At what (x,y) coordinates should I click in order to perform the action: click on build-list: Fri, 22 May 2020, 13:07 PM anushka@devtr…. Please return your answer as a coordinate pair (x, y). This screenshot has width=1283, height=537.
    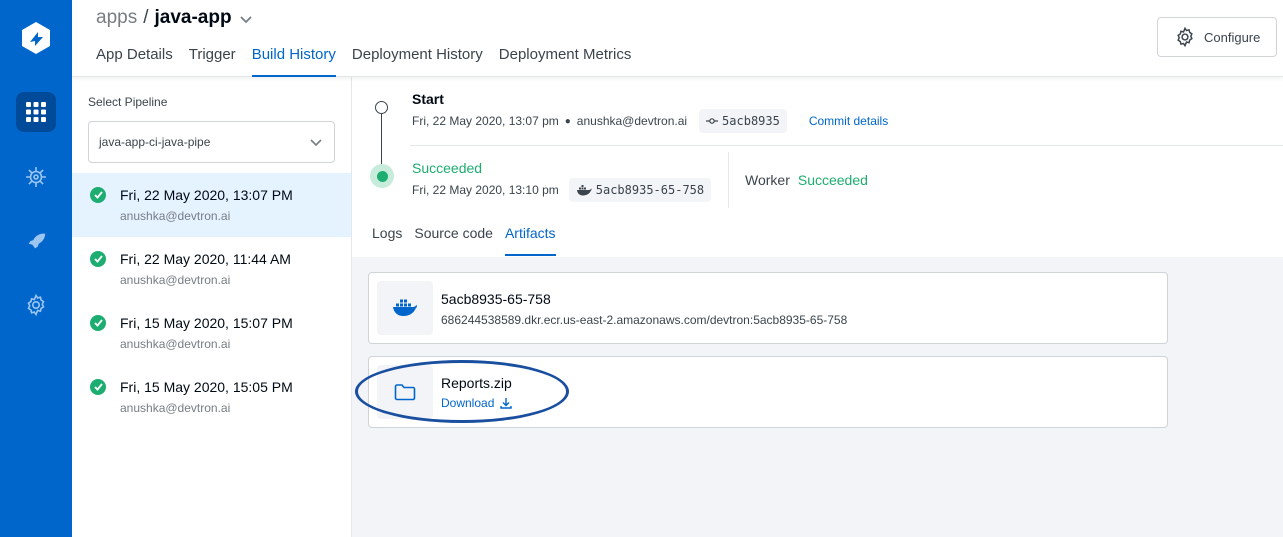
    Looking at the image, I should click on (211, 301).